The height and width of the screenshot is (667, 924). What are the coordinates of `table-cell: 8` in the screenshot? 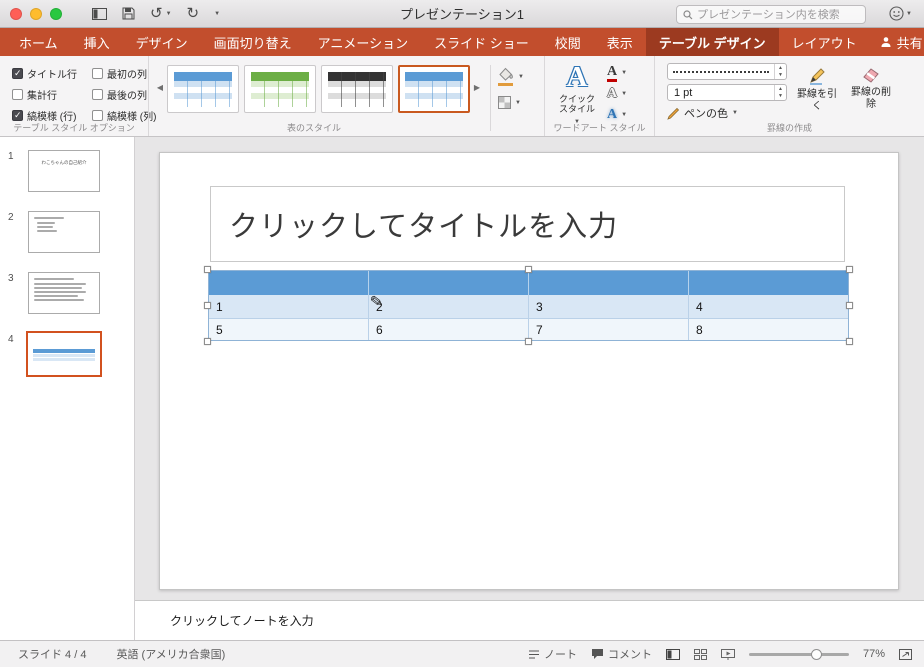 It's located at (768, 329).